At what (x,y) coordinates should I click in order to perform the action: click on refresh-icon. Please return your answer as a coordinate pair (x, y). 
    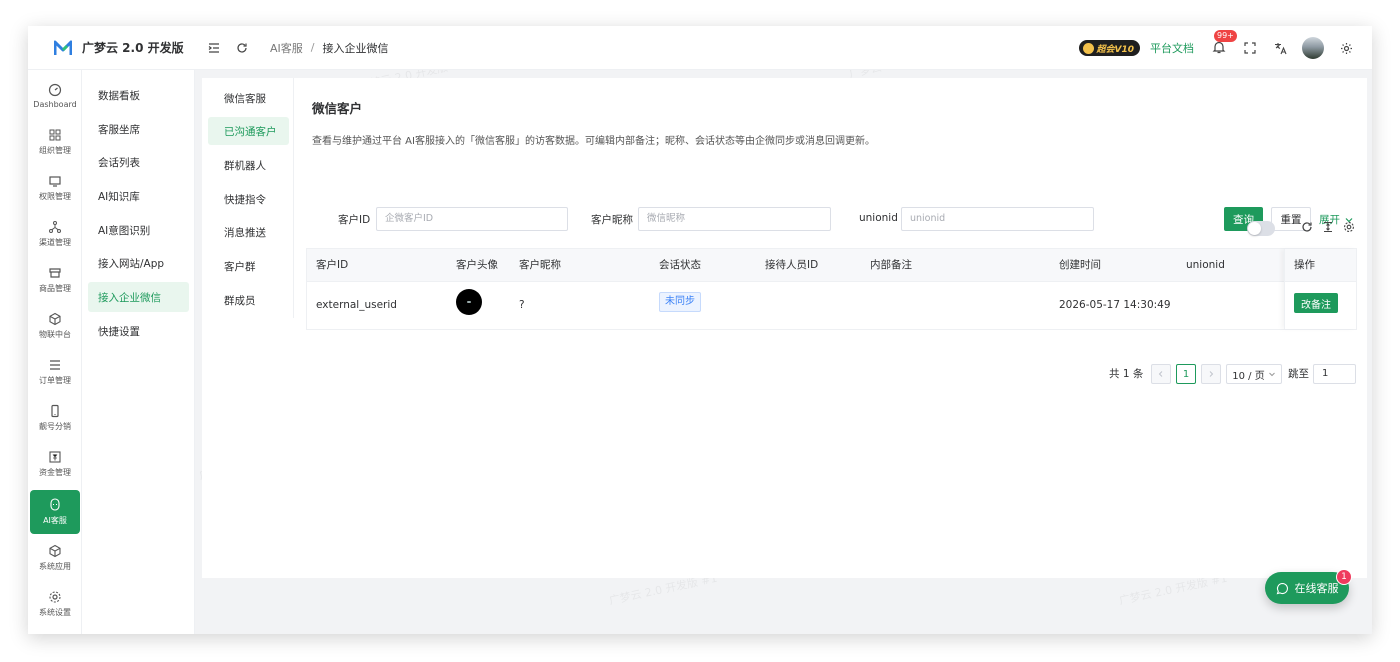
    Looking at the image, I should click on (242, 48).